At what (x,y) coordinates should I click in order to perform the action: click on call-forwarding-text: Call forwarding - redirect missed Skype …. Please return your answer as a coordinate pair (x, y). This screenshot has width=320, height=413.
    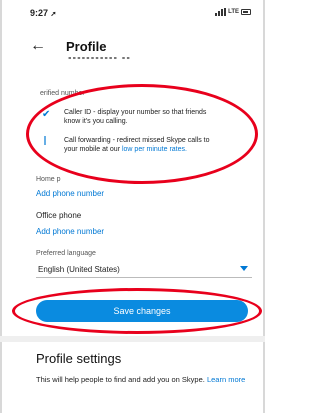
    Looking at the image, I should click on (137, 145).